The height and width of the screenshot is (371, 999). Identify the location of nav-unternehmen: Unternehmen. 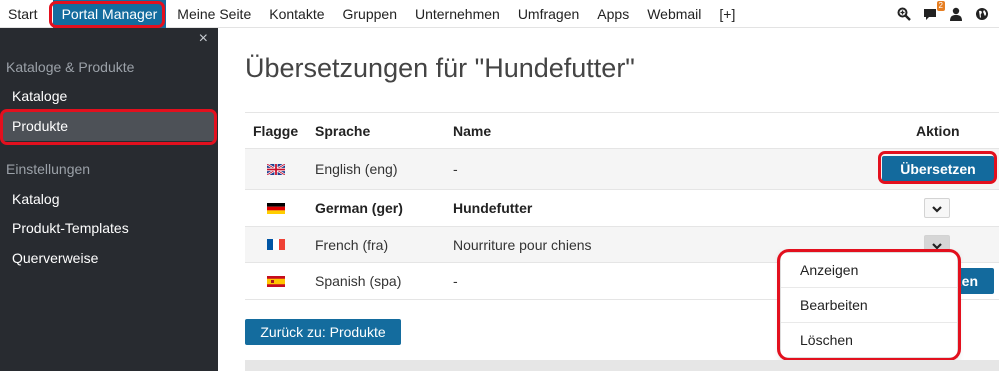
(457, 14).